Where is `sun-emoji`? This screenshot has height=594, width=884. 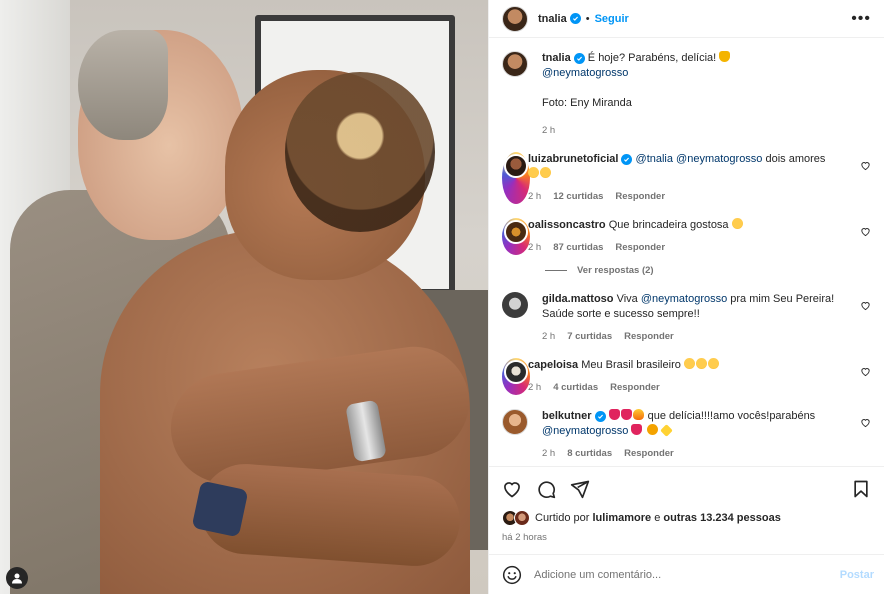 sun-emoji is located at coordinates (652, 429).